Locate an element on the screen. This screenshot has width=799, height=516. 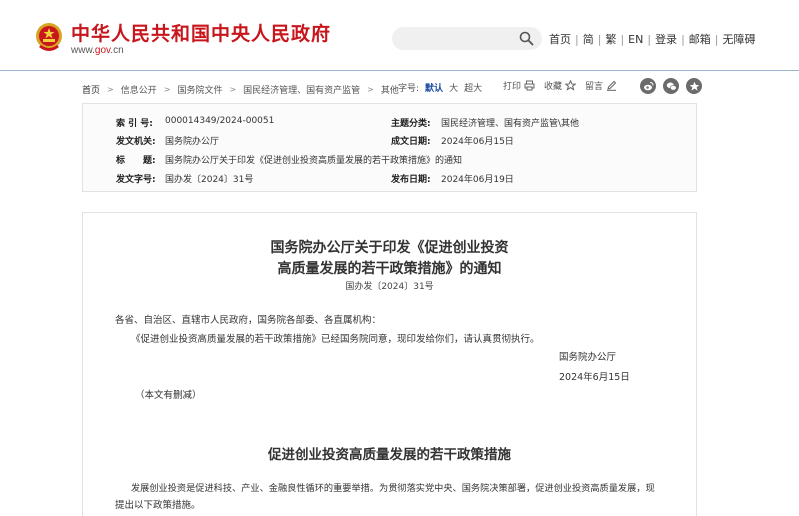
pencil-icon is located at coordinates (612, 85).